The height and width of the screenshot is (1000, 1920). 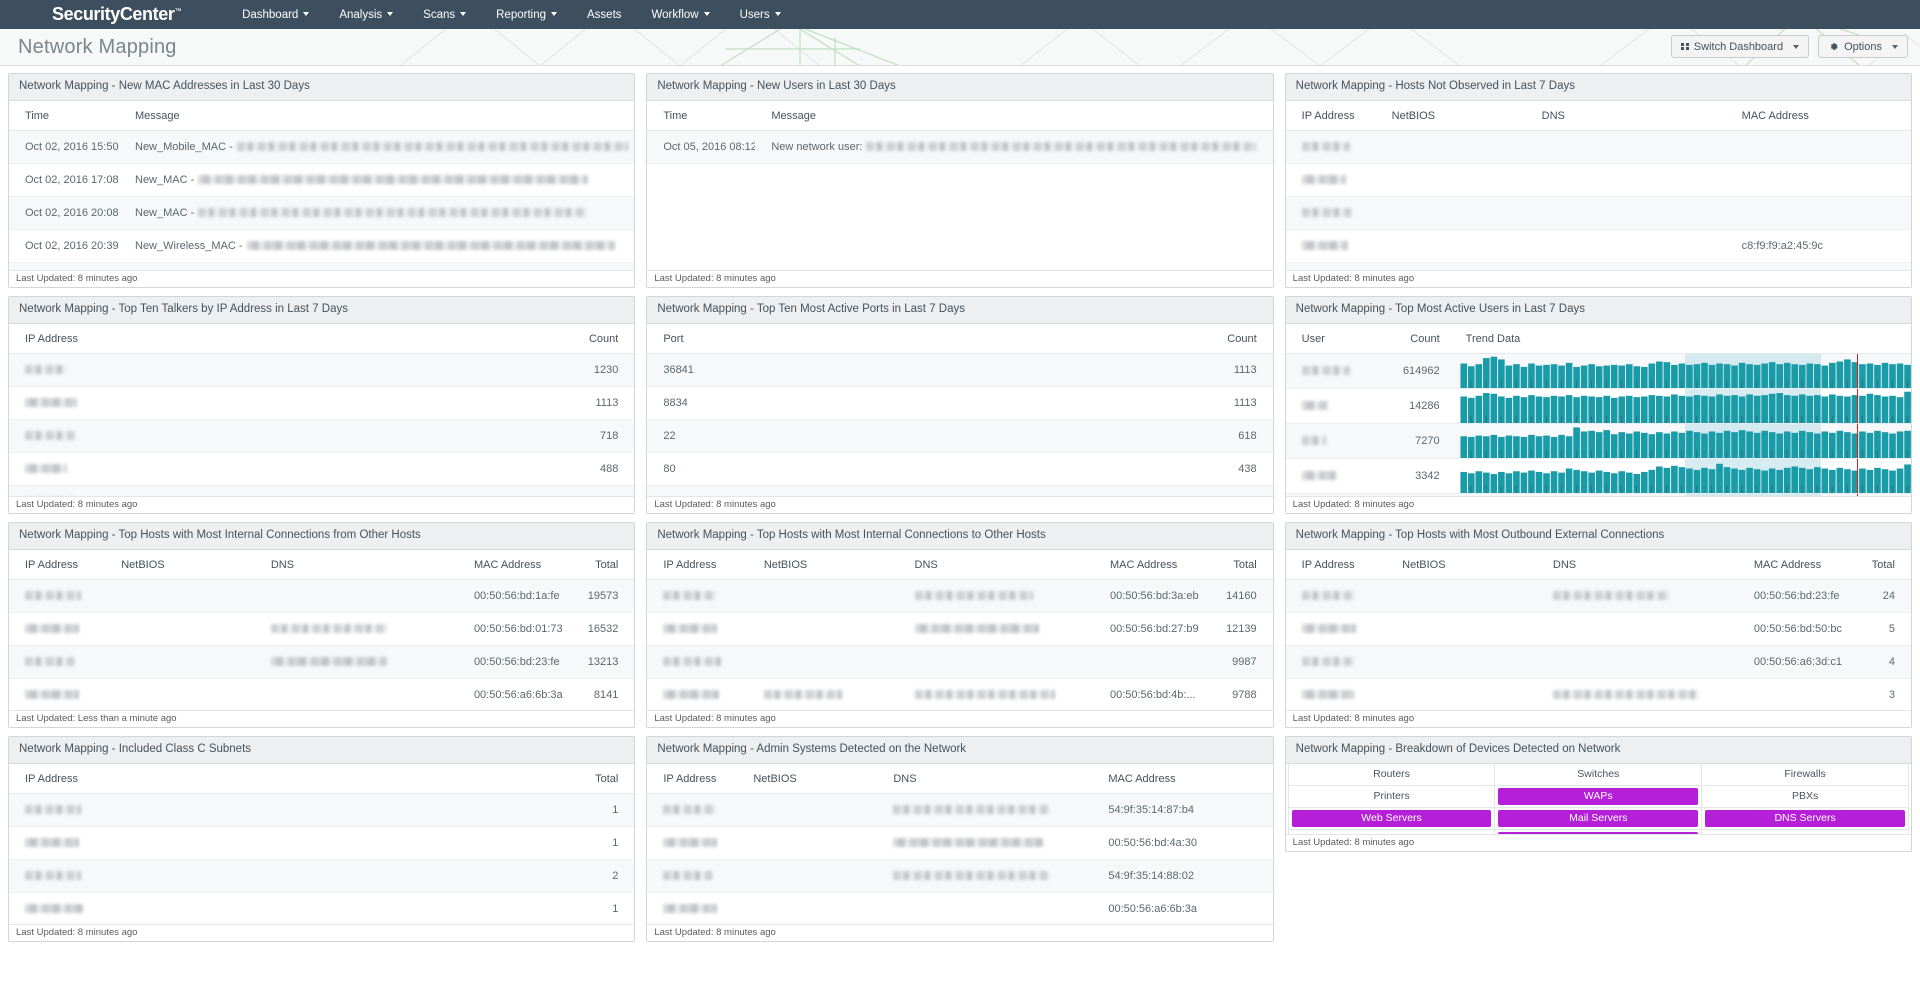 What do you see at coordinates (604, 15) in the screenshot?
I see `nav-item-assets: Assets` at bounding box center [604, 15].